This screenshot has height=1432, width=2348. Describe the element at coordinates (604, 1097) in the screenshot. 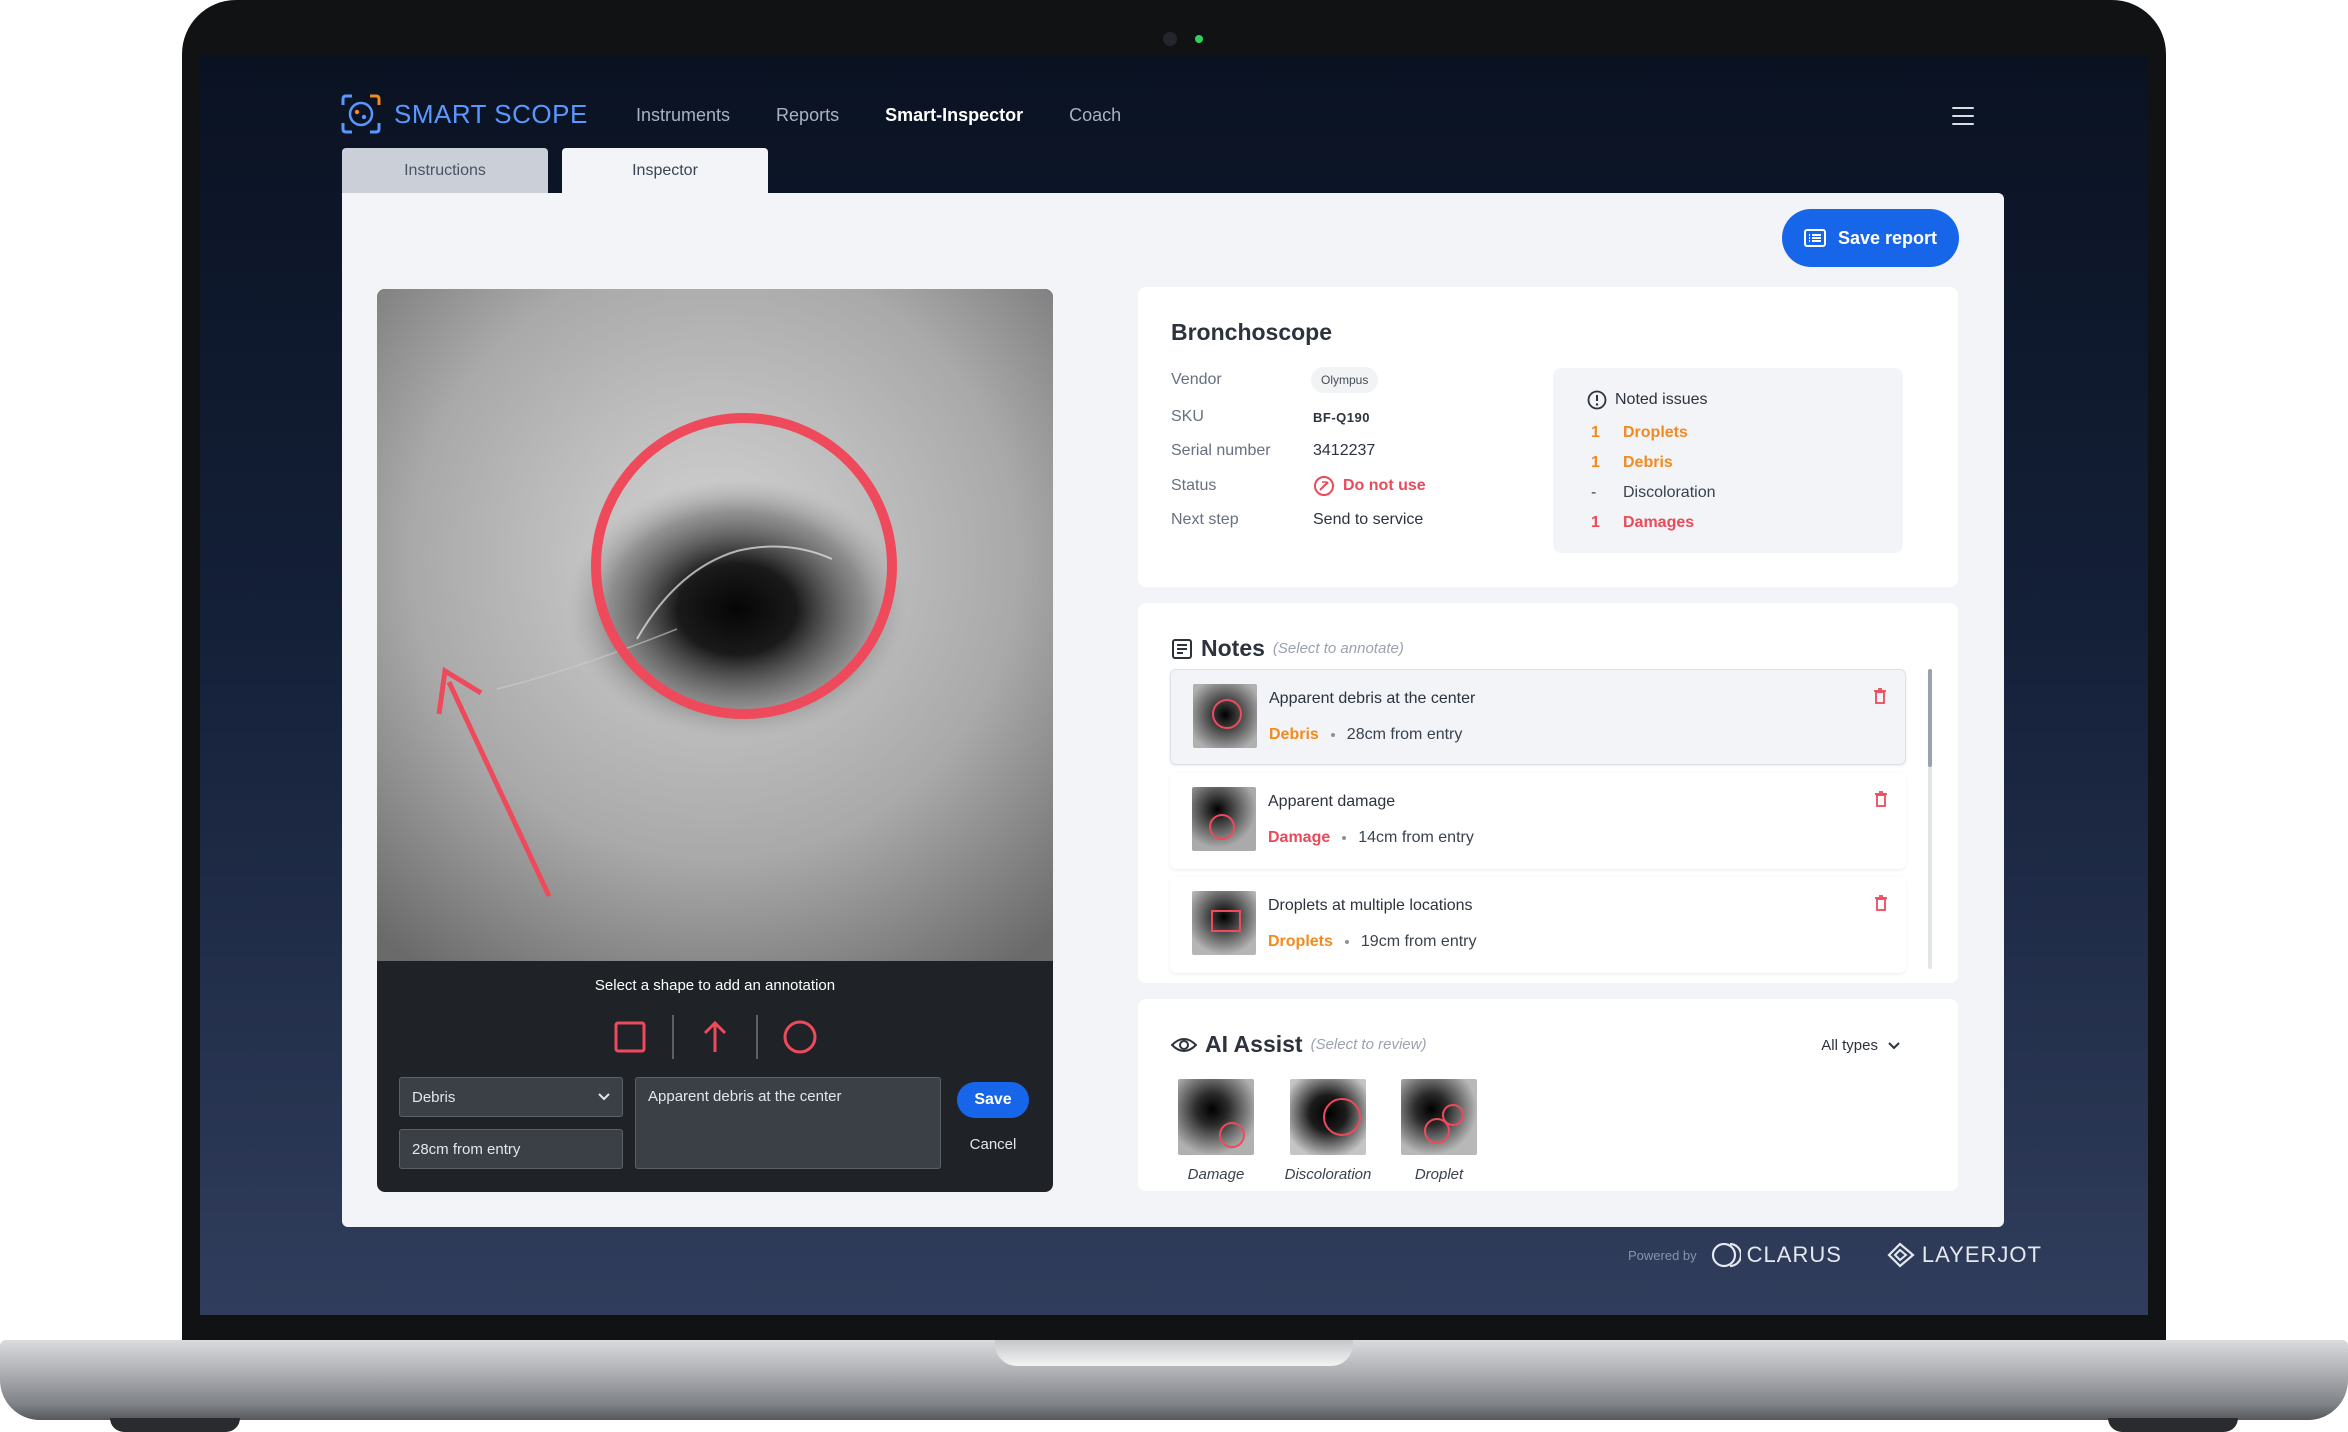

I see `chevron-down-icon` at that location.